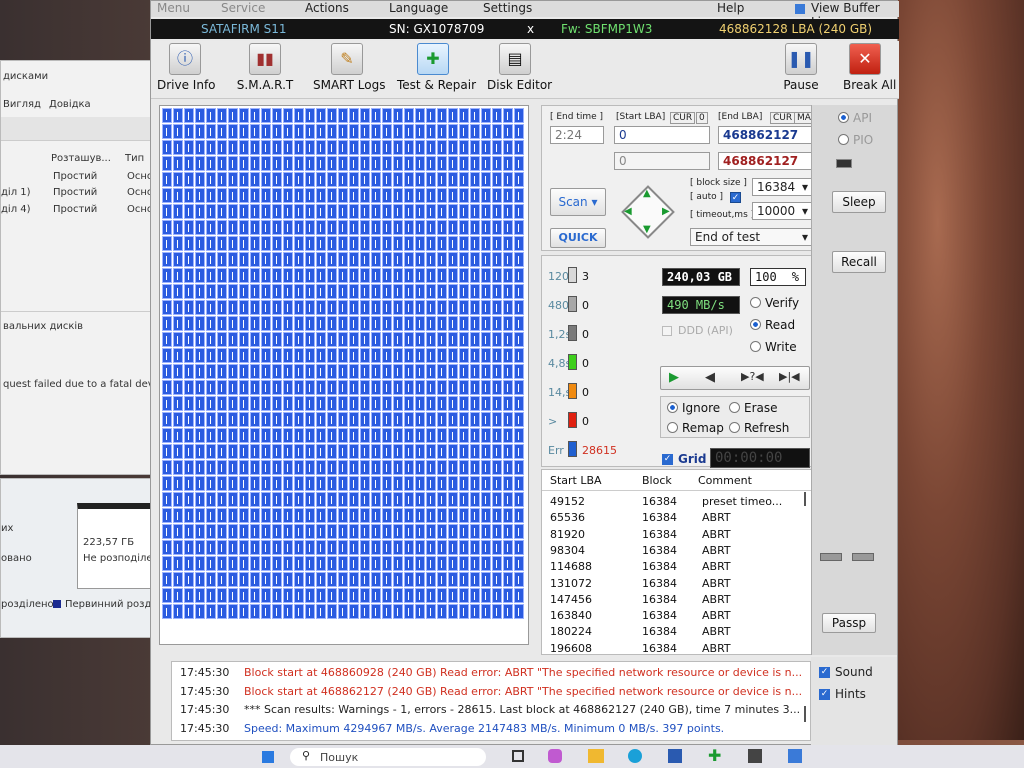 The image size is (1024, 768). I want to click on start-lba-zero-button: 0, so click(702, 118).